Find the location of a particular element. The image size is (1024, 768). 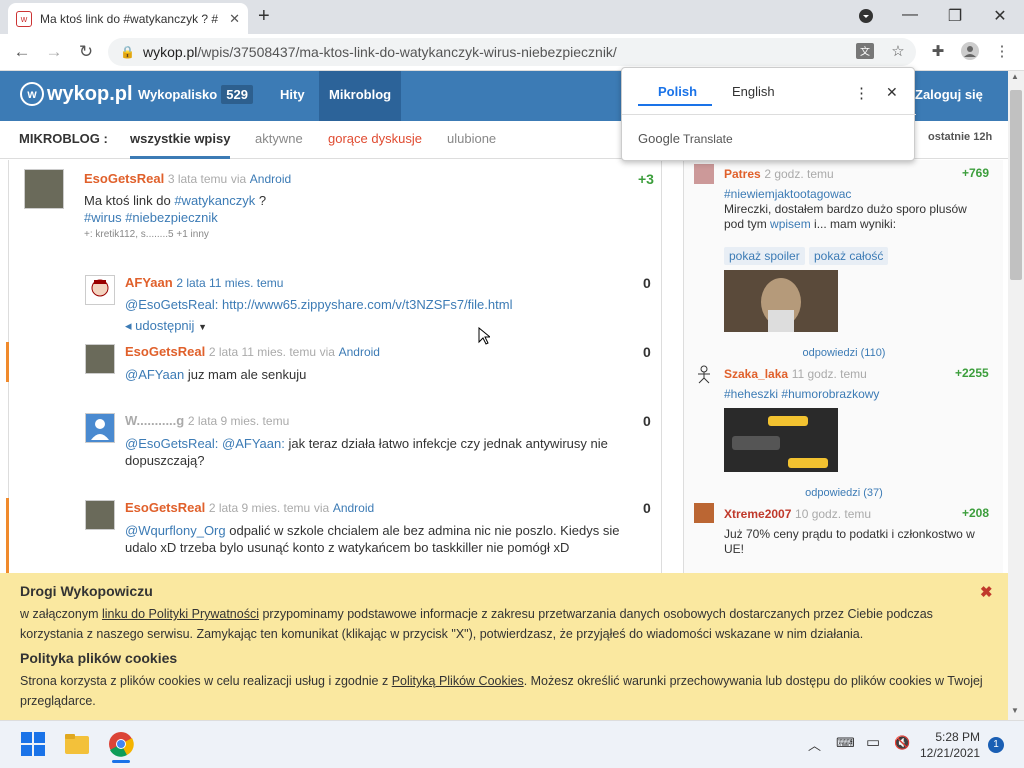

tab-english: English is located at coordinates (753, 91).